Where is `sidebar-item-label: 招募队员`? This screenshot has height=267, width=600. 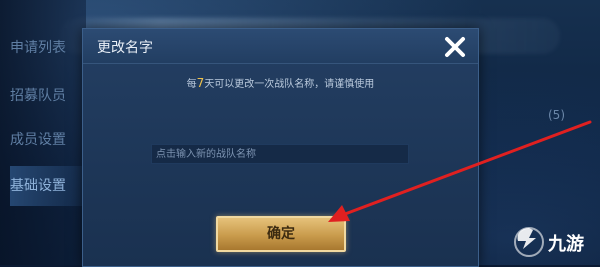
sidebar-item-label: 招募队员 is located at coordinates (38, 96).